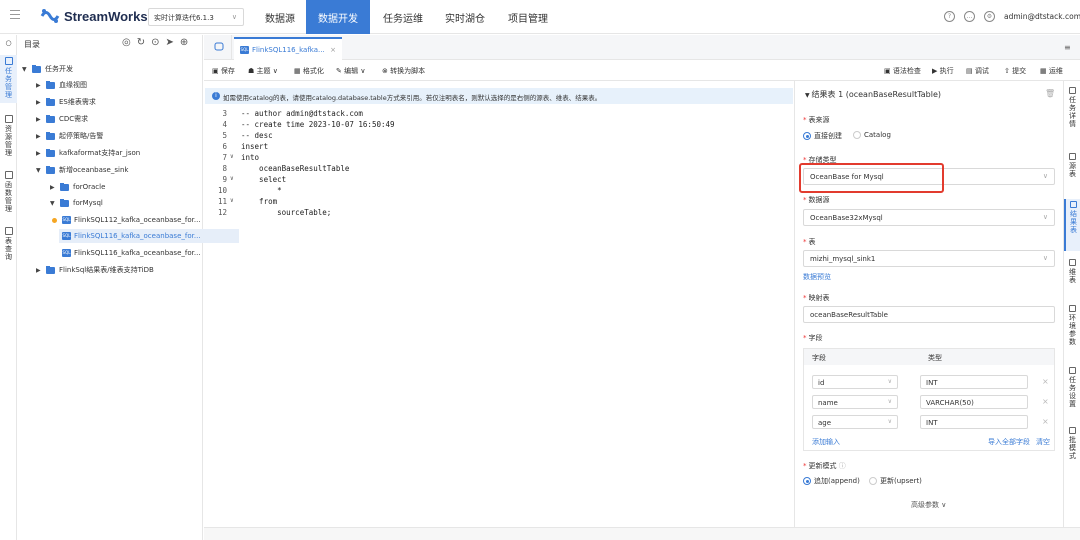  Describe the element at coordinates (826, 442) in the screenshot. I see `add-input-link: 添加输入` at that location.